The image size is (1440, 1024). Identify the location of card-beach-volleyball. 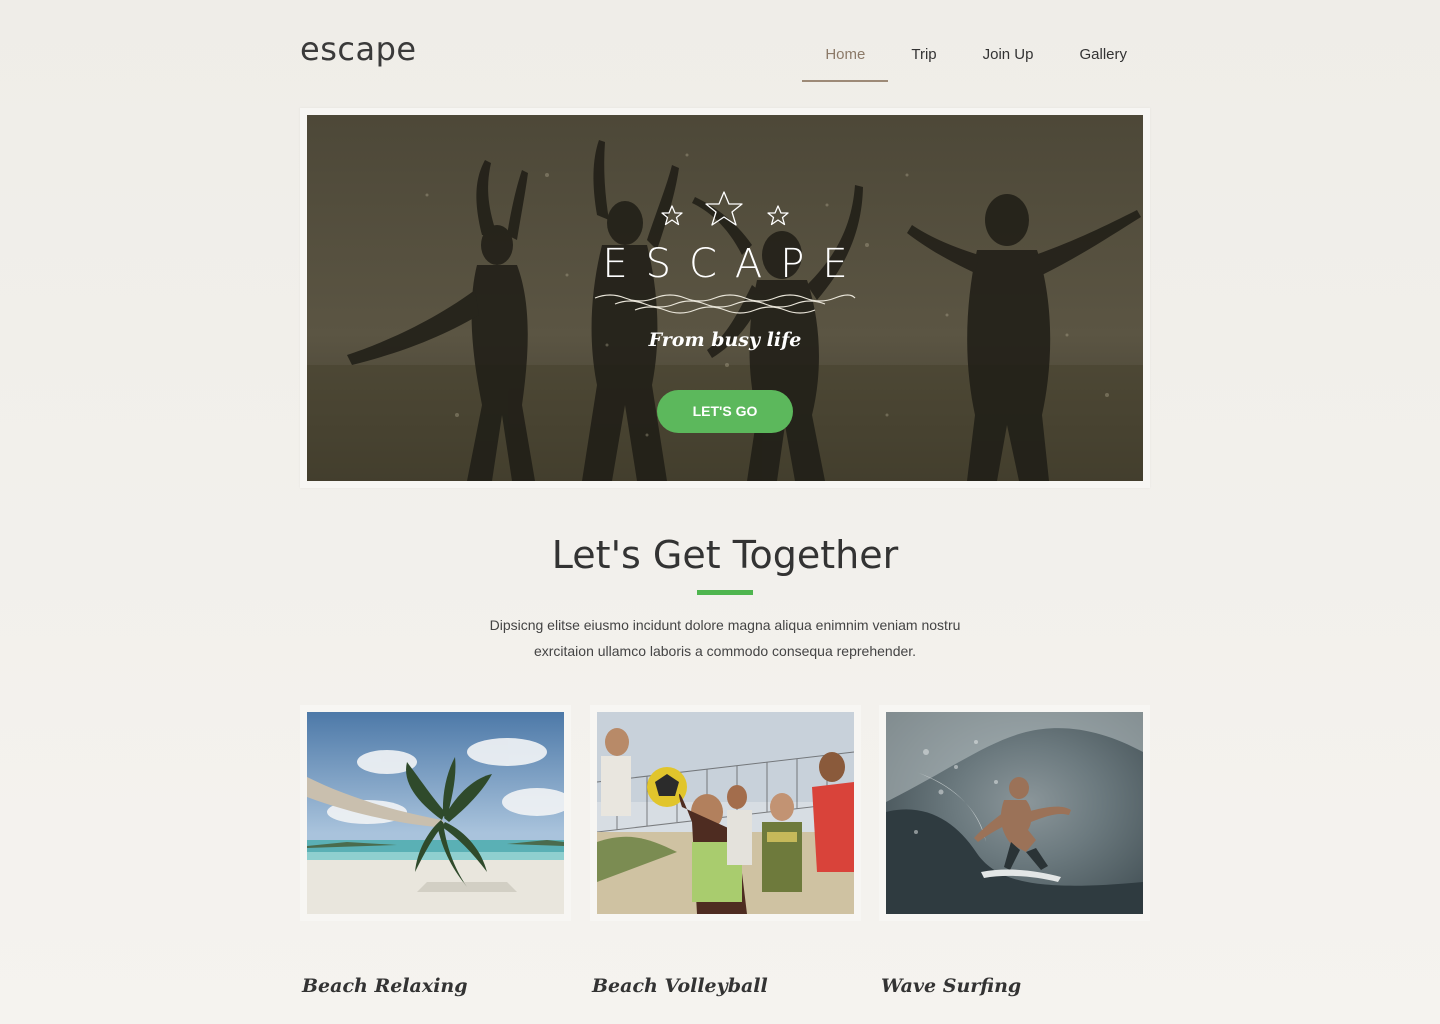
(725, 813).